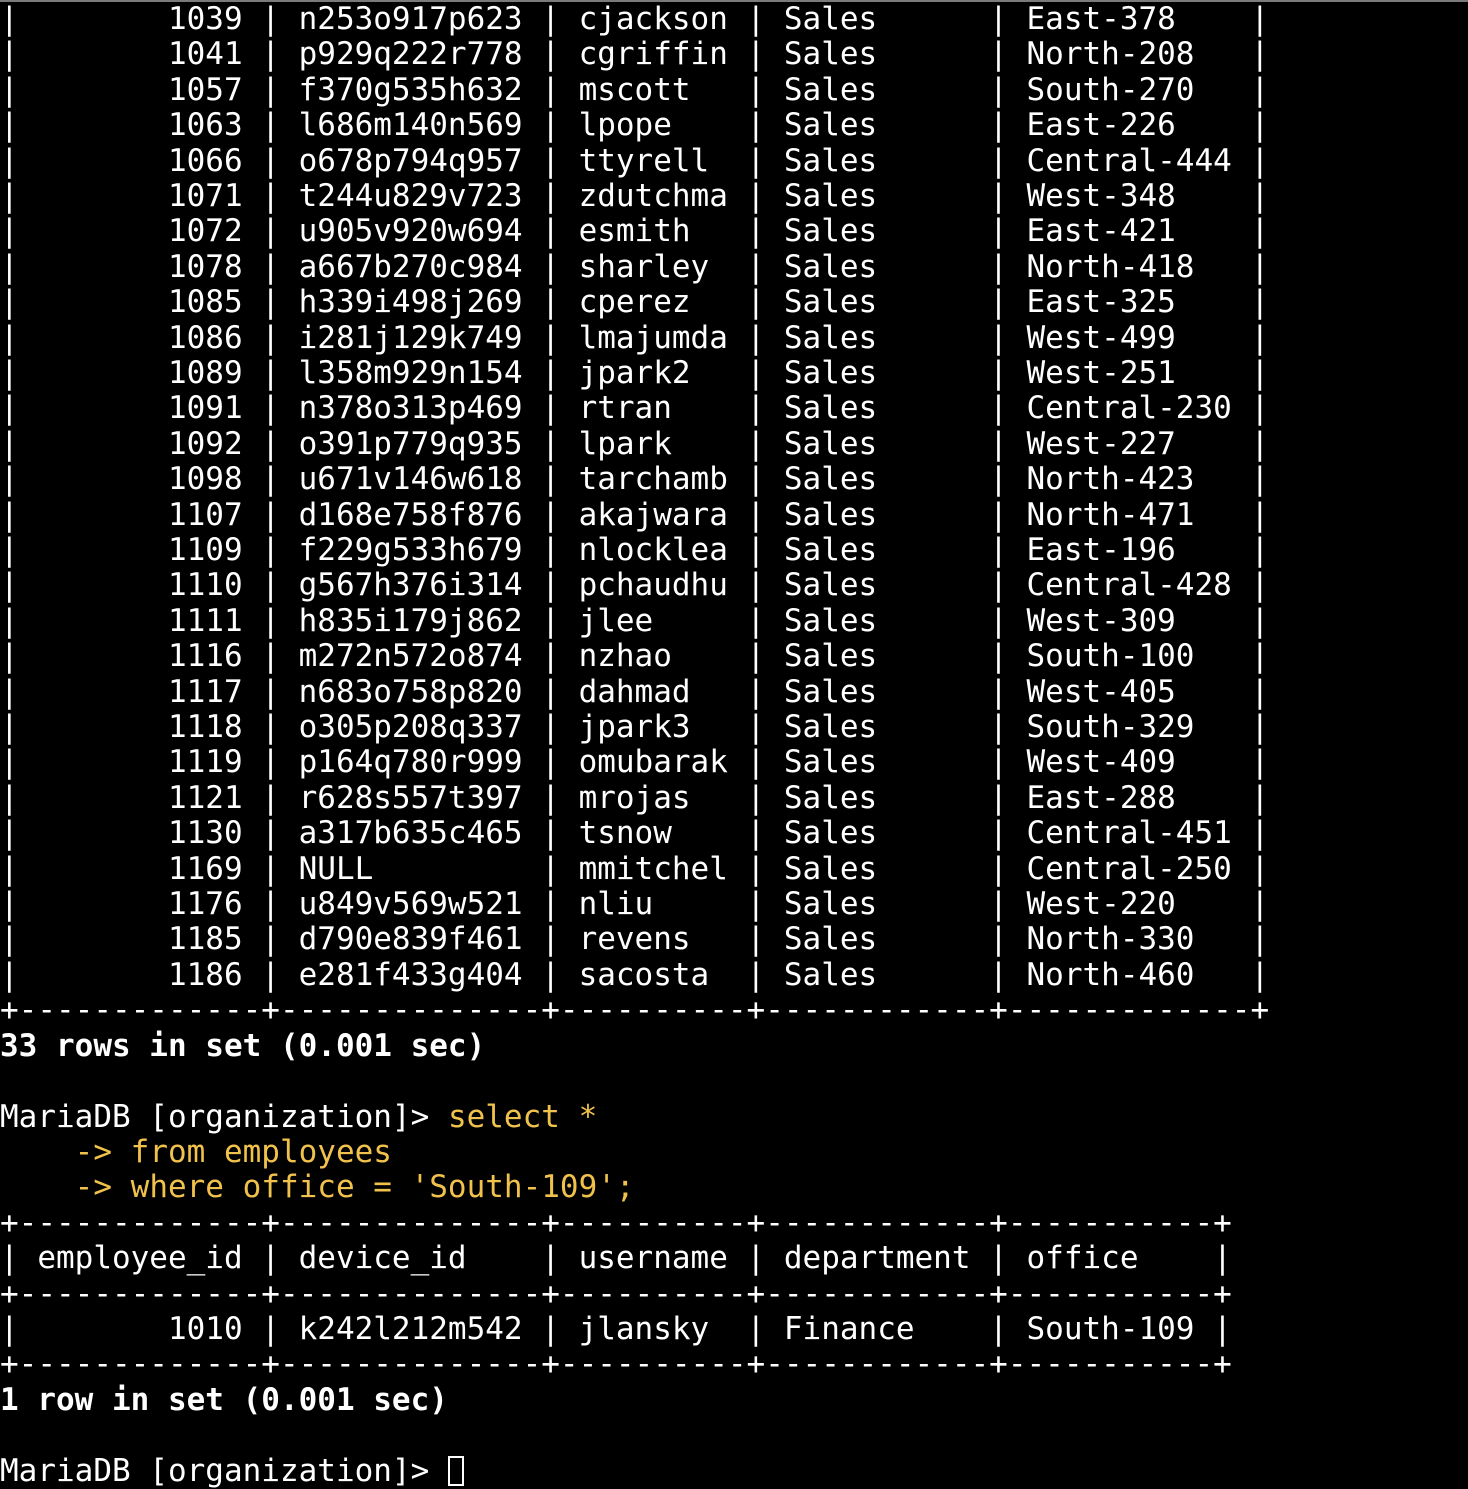 This screenshot has height=1489, width=1468. What do you see at coordinates (261, 1152) in the screenshot?
I see `query-text: from employees` at bounding box center [261, 1152].